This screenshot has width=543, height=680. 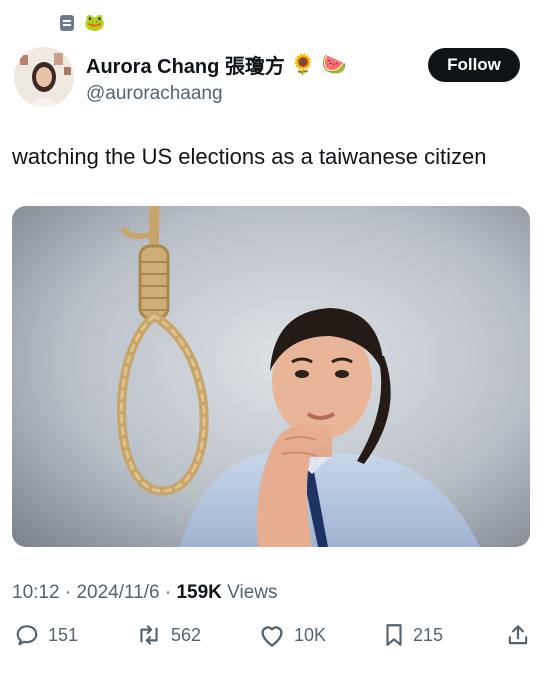 I want to click on author-handle: @aurorachaang, so click(x=216, y=94).